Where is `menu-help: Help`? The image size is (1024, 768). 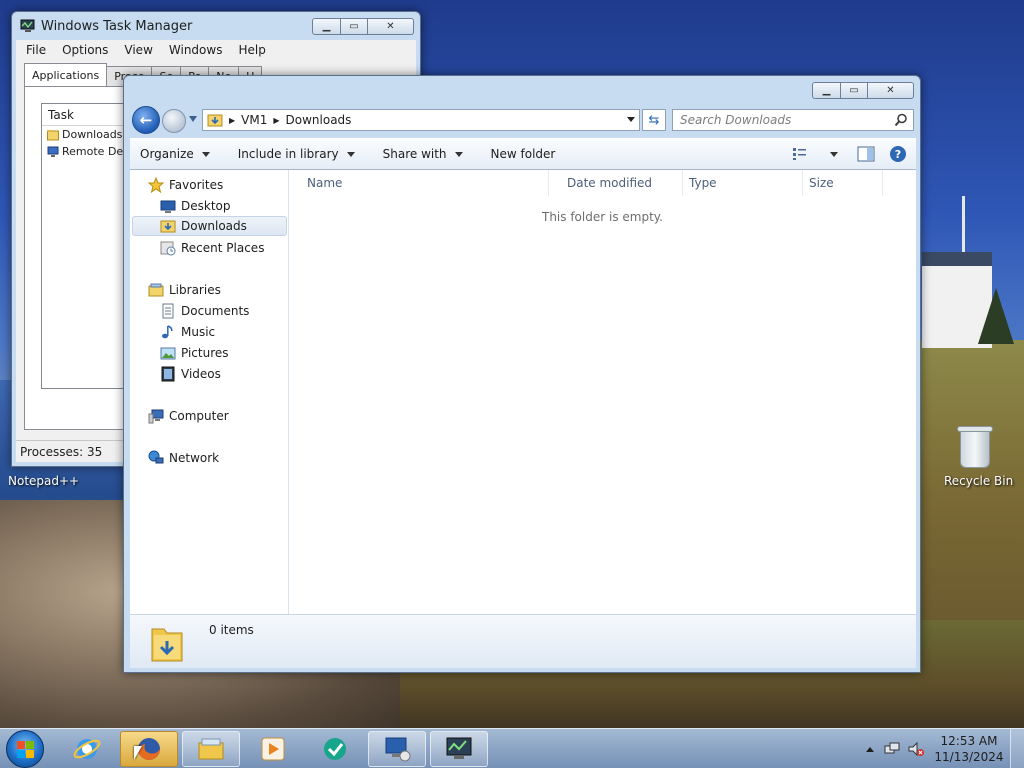 menu-help: Help is located at coordinates (251, 50).